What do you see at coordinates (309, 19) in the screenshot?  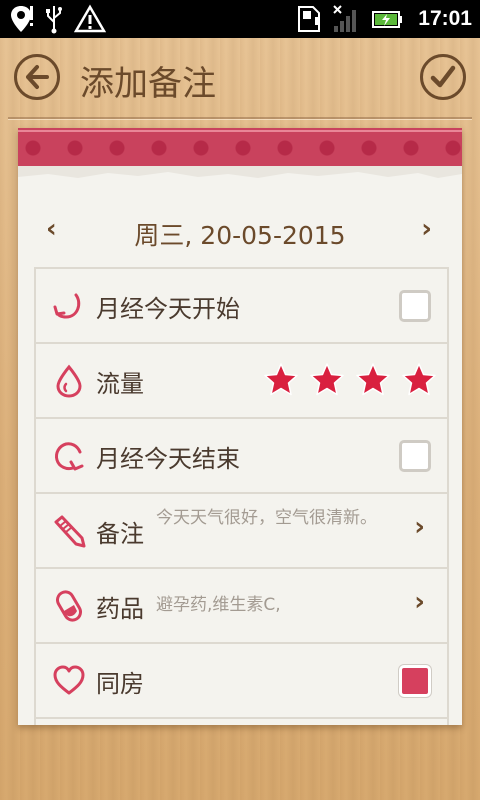 I see `sd-card-icon` at bounding box center [309, 19].